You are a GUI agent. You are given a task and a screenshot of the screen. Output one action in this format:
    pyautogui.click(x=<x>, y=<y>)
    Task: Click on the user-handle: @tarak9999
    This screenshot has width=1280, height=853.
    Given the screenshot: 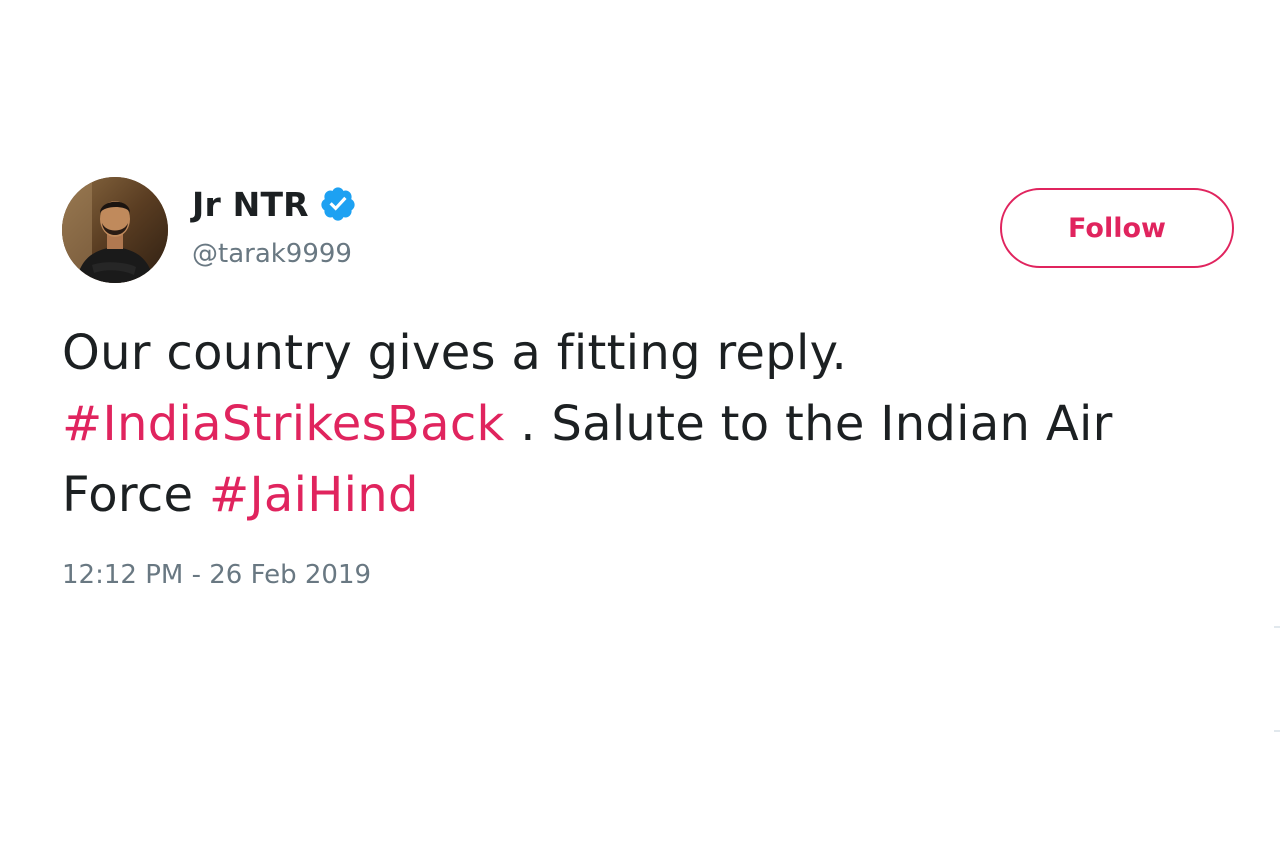 What is the action you would take?
    pyautogui.click(x=274, y=254)
    